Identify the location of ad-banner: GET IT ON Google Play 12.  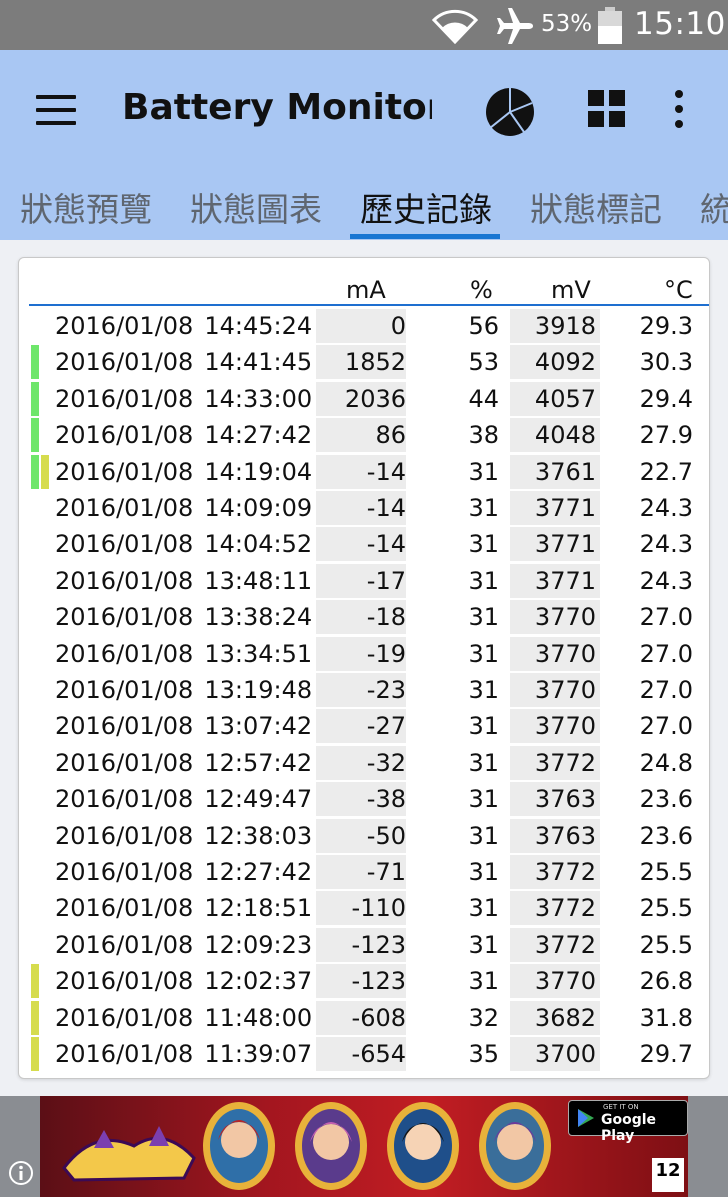
(364, 1146).